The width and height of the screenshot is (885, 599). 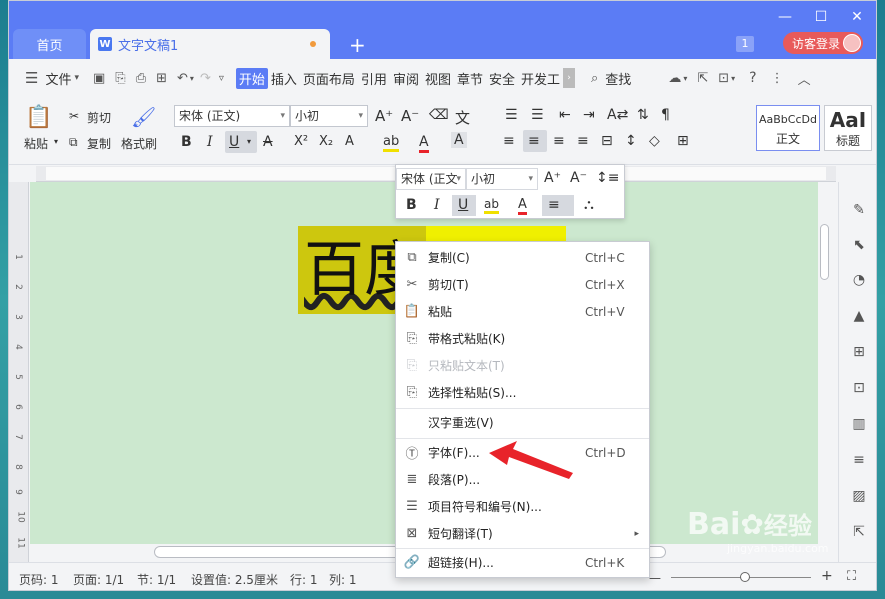 I want to click on table-icon: ⊞, so click(x=859, y=352).